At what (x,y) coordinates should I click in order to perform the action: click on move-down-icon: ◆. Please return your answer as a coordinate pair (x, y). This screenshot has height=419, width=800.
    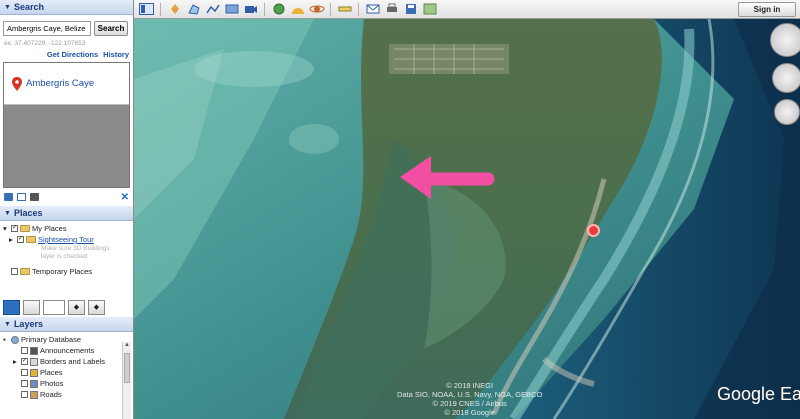
    Looking at the image, I should click on (96, 307).